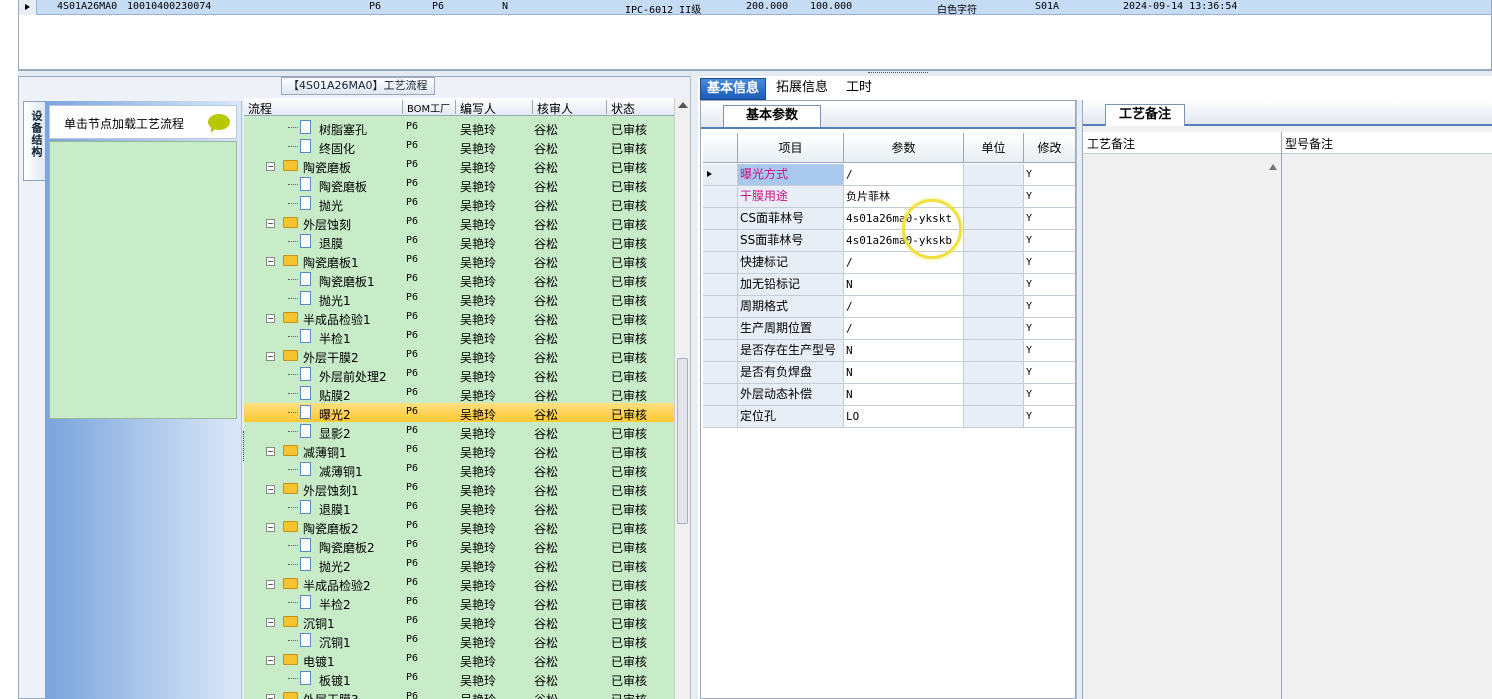 This screenshot has width=1492, height=699. Describe the element at coordinates (459, 165) in the screenshot. I see `tree-row: − 陶瓷磨板 P6 吴艳玲 谷松 已审核` at that location.